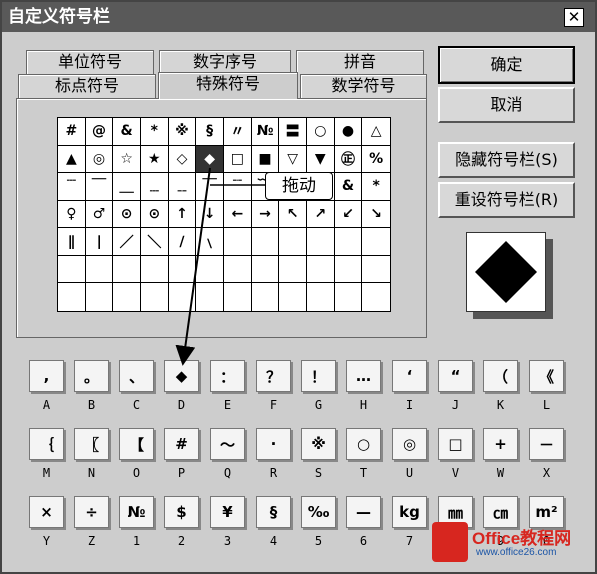 The height and width of the screenshot is (574, 597). Describe the element at coordinates (506, 65) in the screenshot. I see `ok-button: 确定` at that location.